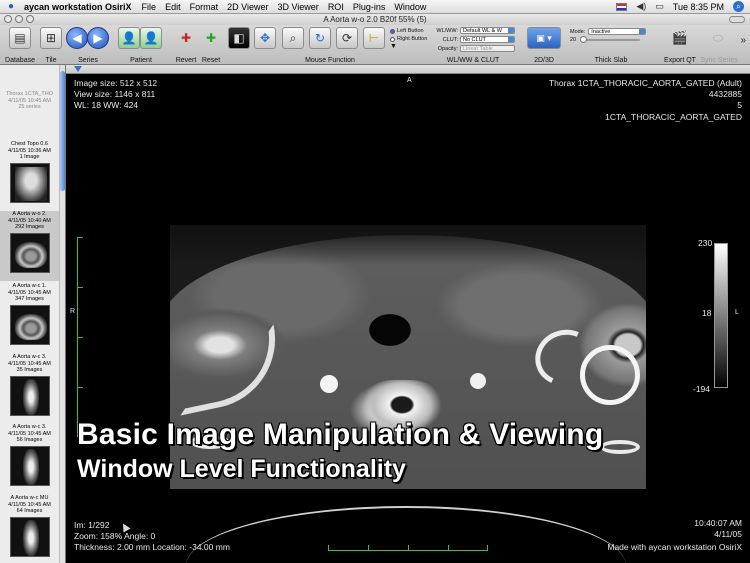 This screenshot has width=750, height=563. I want to click on series-count: 1 Image, so click(29, 157).